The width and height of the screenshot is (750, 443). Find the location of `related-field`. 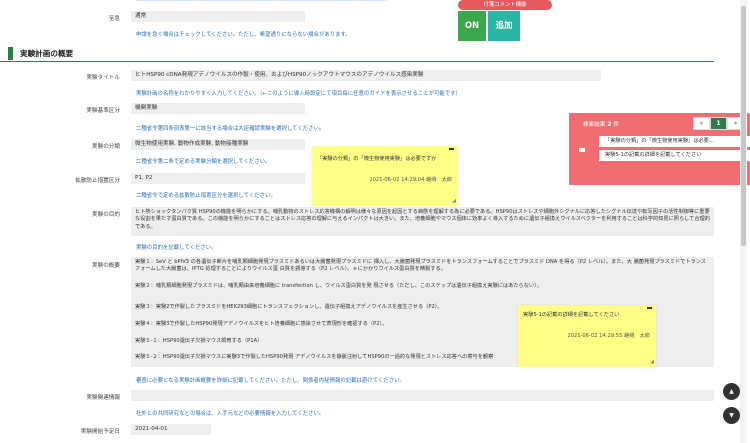

related-field is located at coordinates (422, 395).